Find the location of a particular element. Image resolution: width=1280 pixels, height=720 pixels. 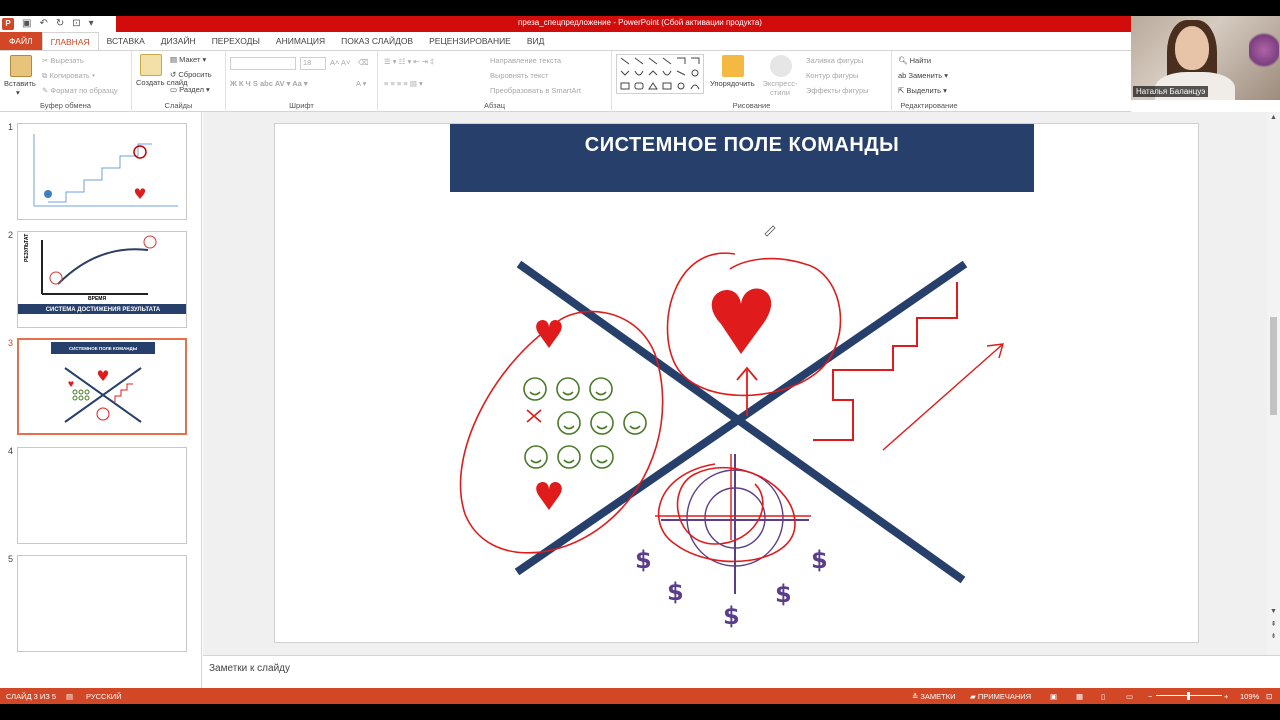

notes-toggle-button: ≛ ЗАМЕТКИ is located at coordinates (934, 696).